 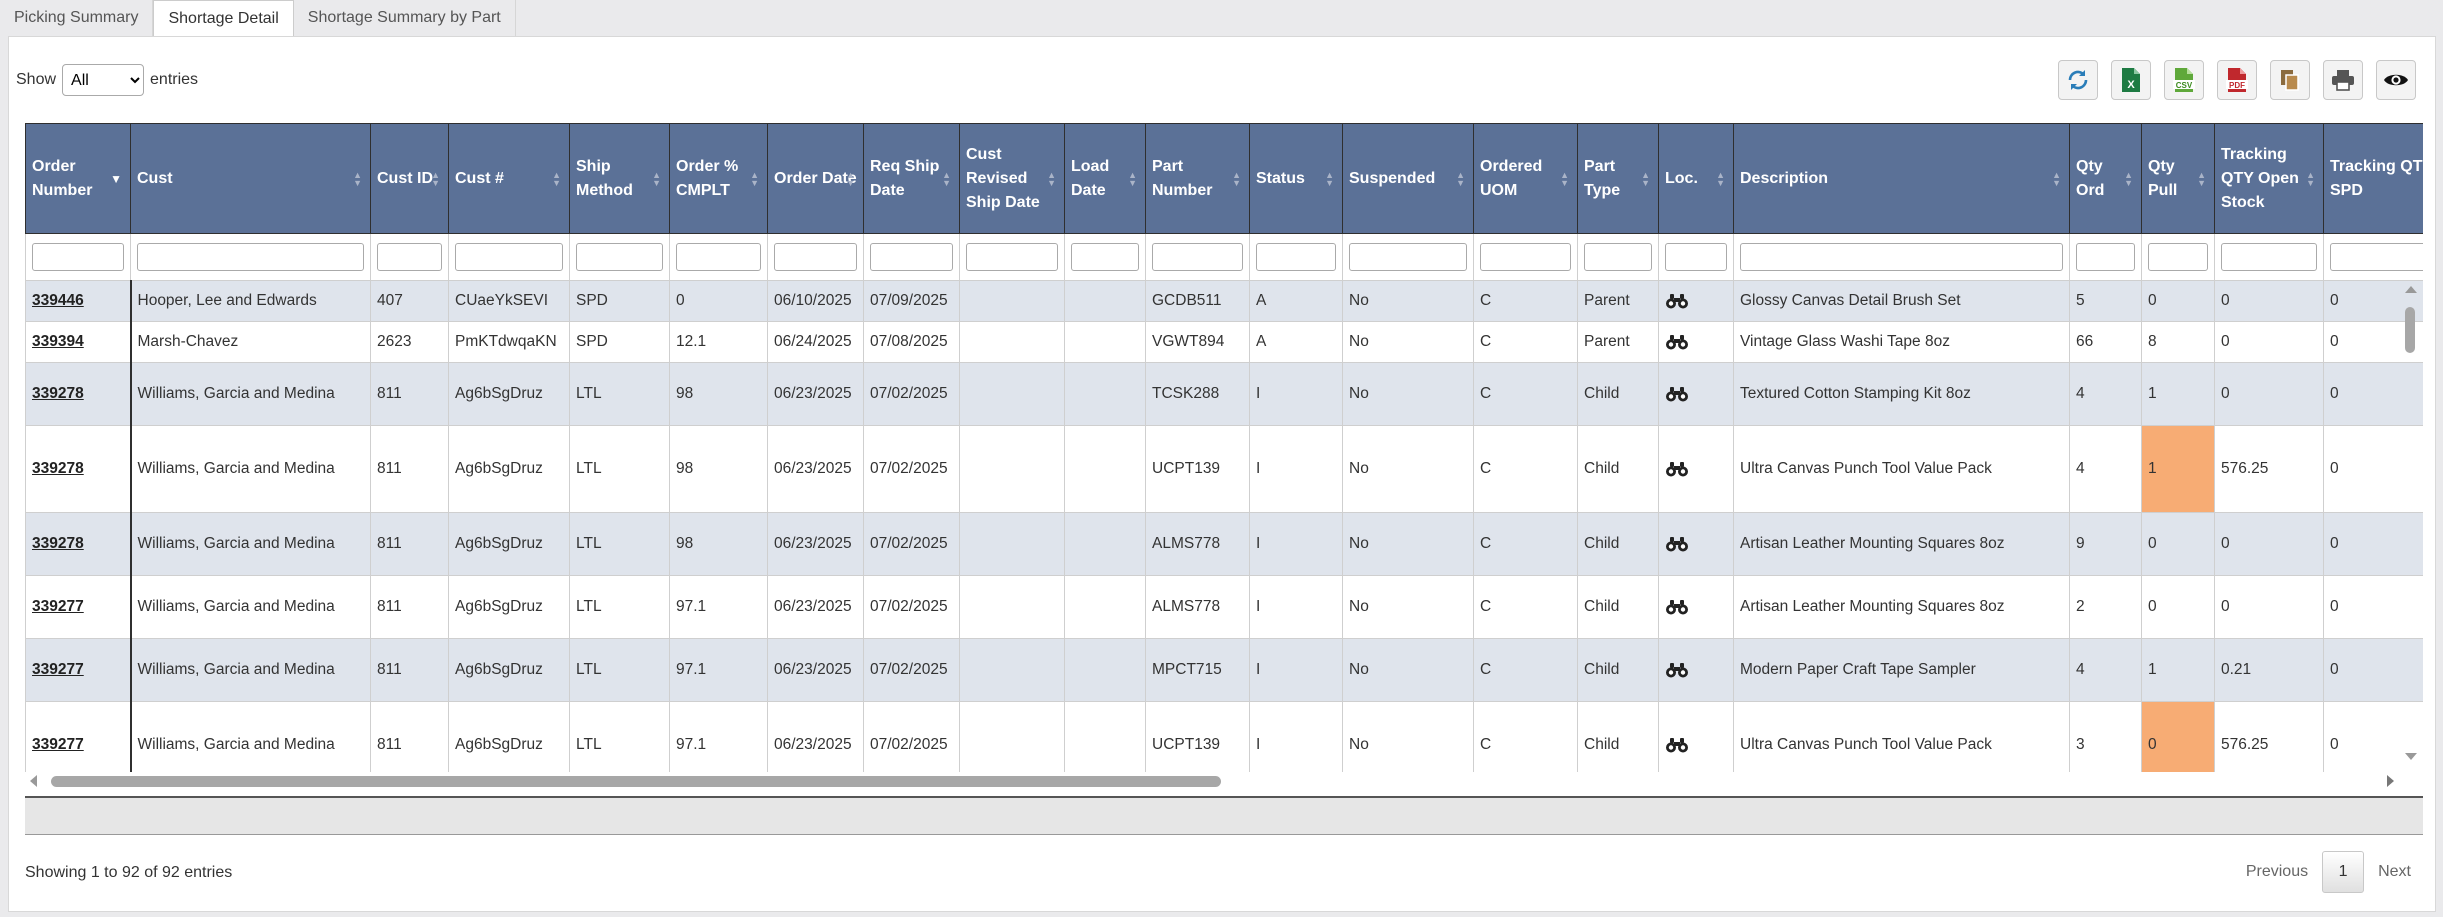 What do you see at coordinates (409, 178) in the screenshot?
I see `col-cust-id: Cust ID ▲ ▼` at bounding box center [409, 178].